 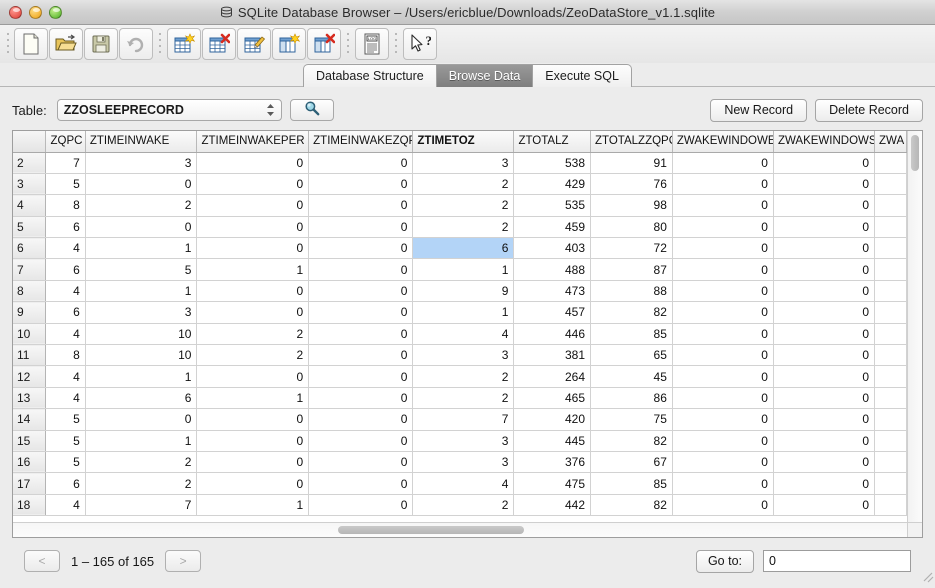 What do you see at coordinates (552, 355) in the screenshot?
I see `table-cell: 381` at bounding box center [552, 355].